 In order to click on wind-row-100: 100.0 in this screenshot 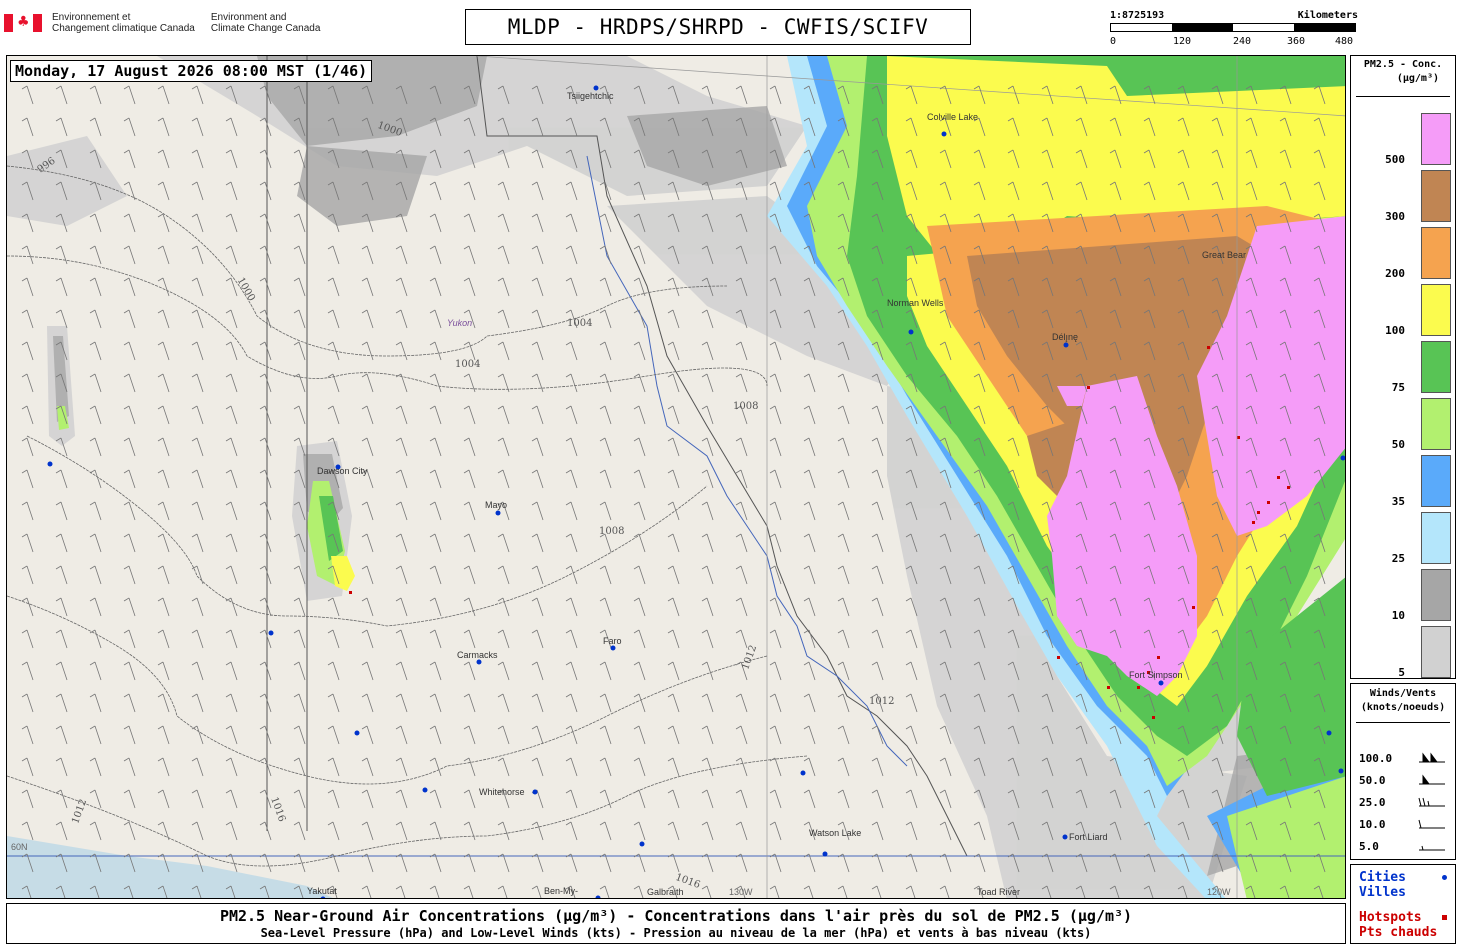, I will do `click(1405, 759)`.